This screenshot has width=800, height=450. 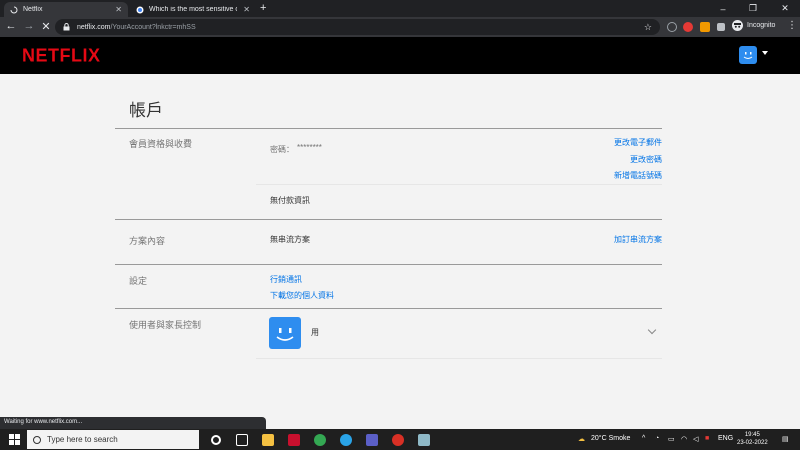 I want to click on task-view-icon, so click(x=242, y=440).